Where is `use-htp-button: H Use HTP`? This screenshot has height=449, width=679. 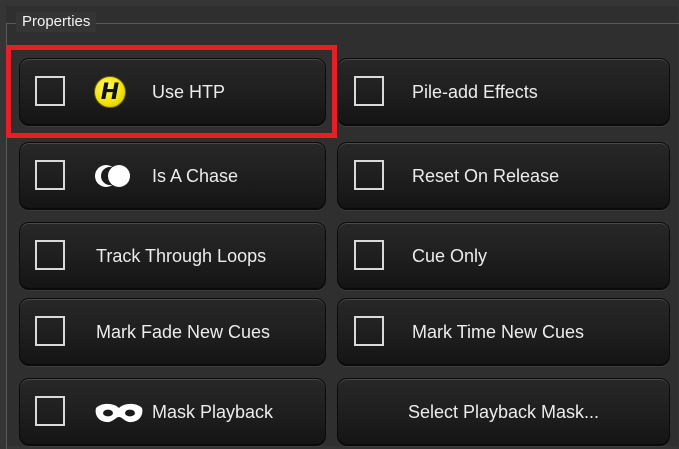
use-htp-button: H Use HTP is located at coordinates (172, 92).